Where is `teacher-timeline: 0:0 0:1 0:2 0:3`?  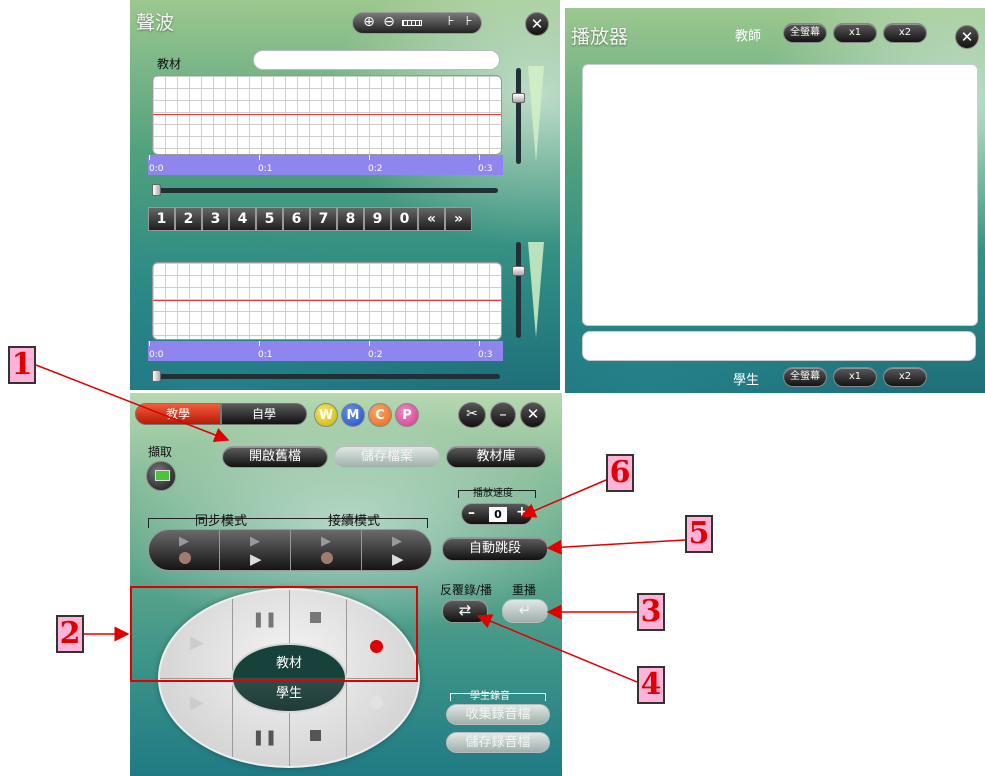 teacher-timeline: 0:0 0:1 0:2 0:3 is located at coordinates (325, 165).